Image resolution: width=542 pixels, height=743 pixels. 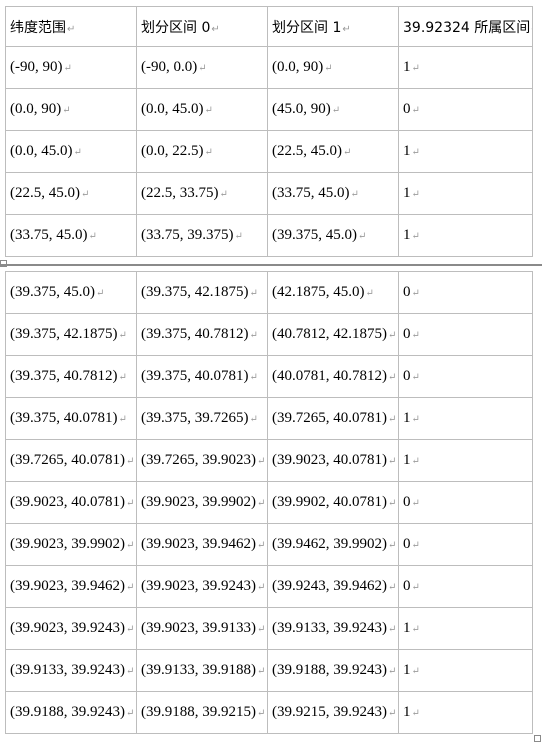 I want to click on table-cell: (22.5, 33.75)↵, so click(x=202, y=193).